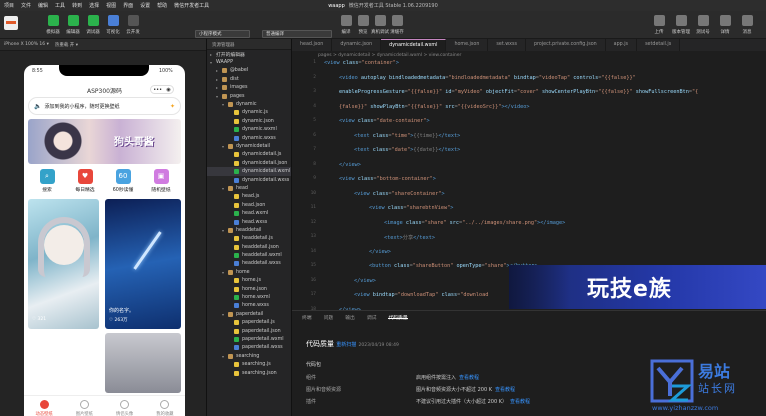 This screenshot has width=766, height=416. What do you see at coordinates (53, 25) in the screenshot?
I see `toolbar-button: 模拟器` at bounding box center [53, 25].